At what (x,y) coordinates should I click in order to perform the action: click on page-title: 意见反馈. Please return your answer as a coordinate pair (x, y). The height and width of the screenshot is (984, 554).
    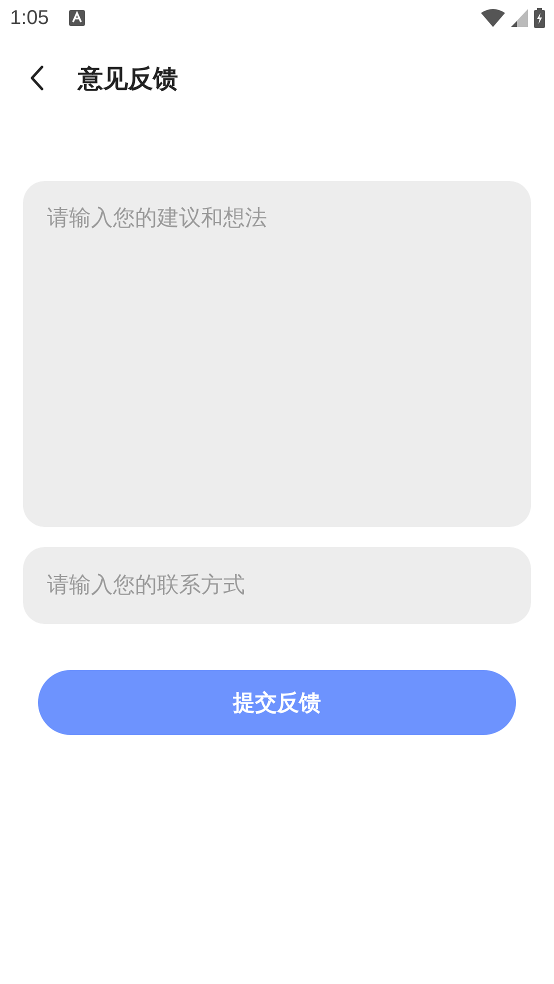
    Looking at the image, I should click on (128, 78).